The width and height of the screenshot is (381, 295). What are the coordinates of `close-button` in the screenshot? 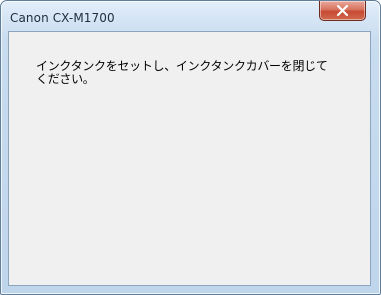 It's located at (342, 11).